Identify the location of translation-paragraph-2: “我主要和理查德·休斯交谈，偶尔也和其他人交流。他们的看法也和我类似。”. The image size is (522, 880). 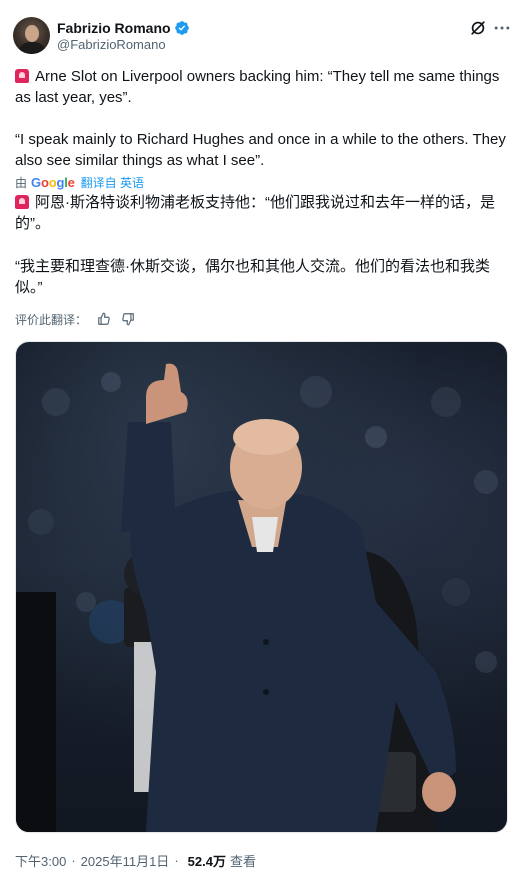
(262, 277).